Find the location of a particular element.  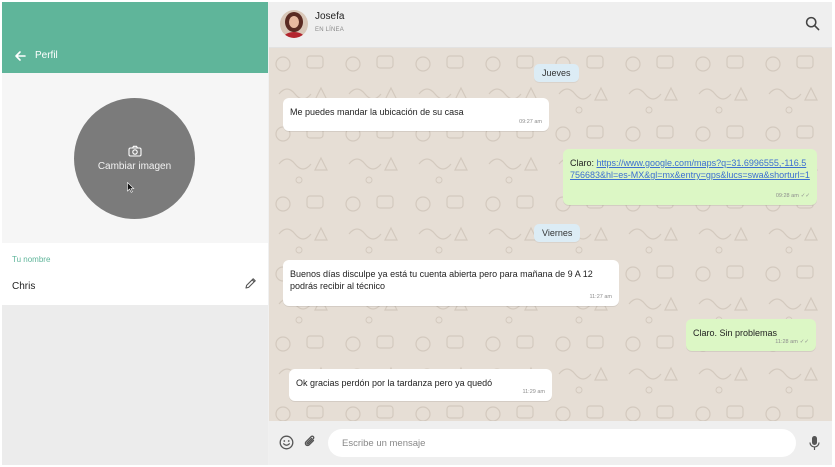

change-image-label: Cambiar imagen is located at coordinates (134, 166).